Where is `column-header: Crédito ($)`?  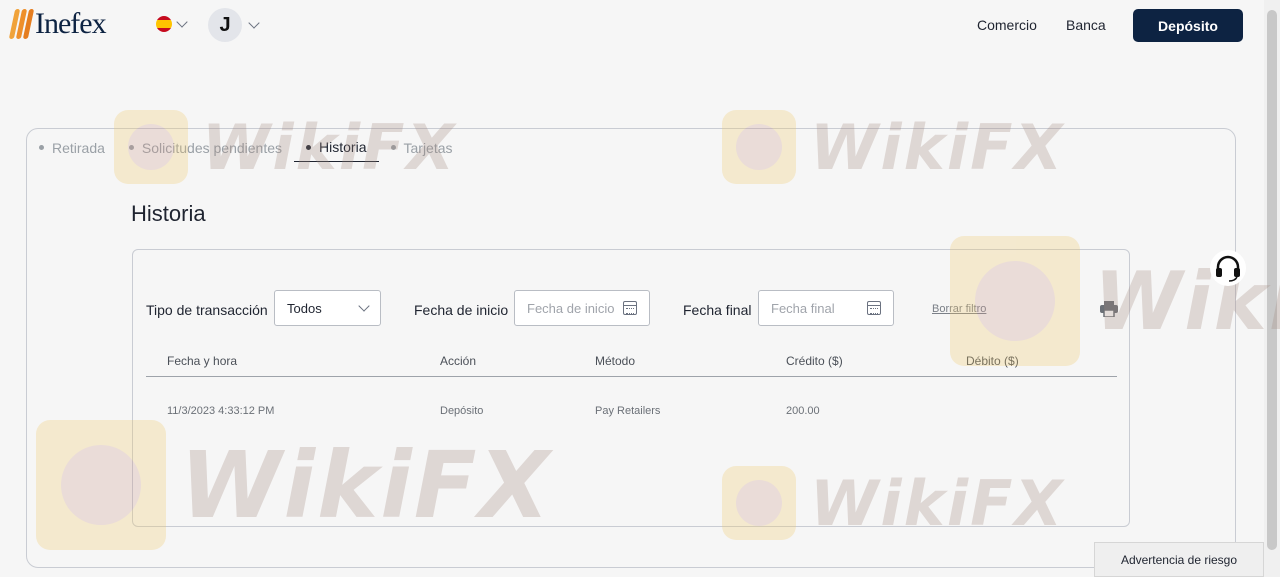
column-header: Crédito ($) is located at coordinates (814, 361).